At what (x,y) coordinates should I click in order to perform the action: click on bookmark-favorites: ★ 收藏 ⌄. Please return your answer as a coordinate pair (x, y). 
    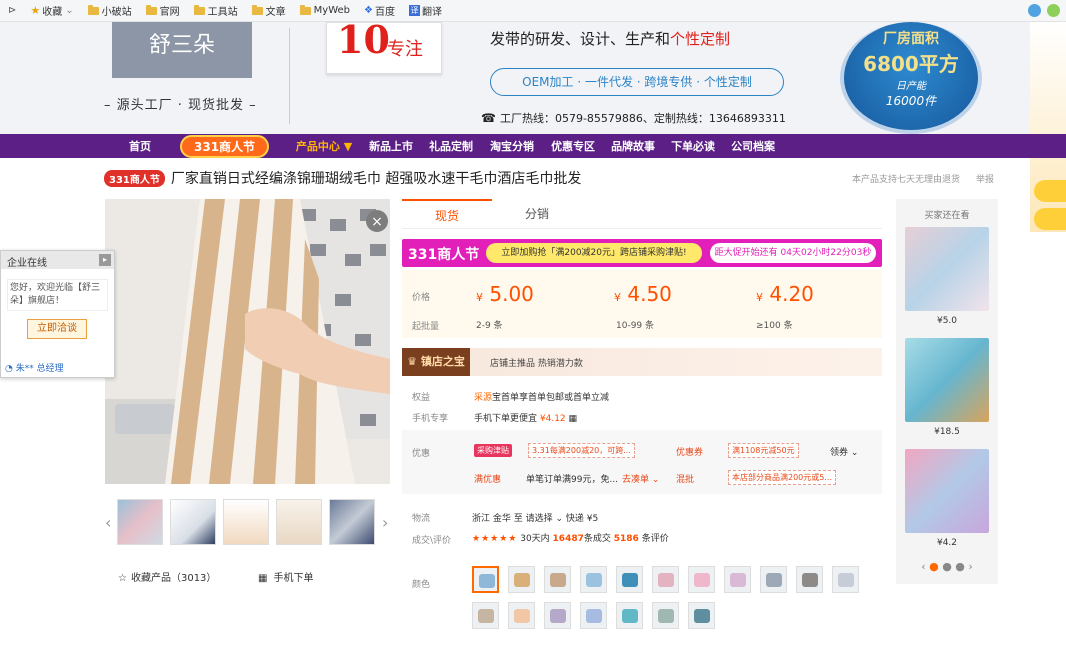
    Looking at the image, I should click on (51, 10).